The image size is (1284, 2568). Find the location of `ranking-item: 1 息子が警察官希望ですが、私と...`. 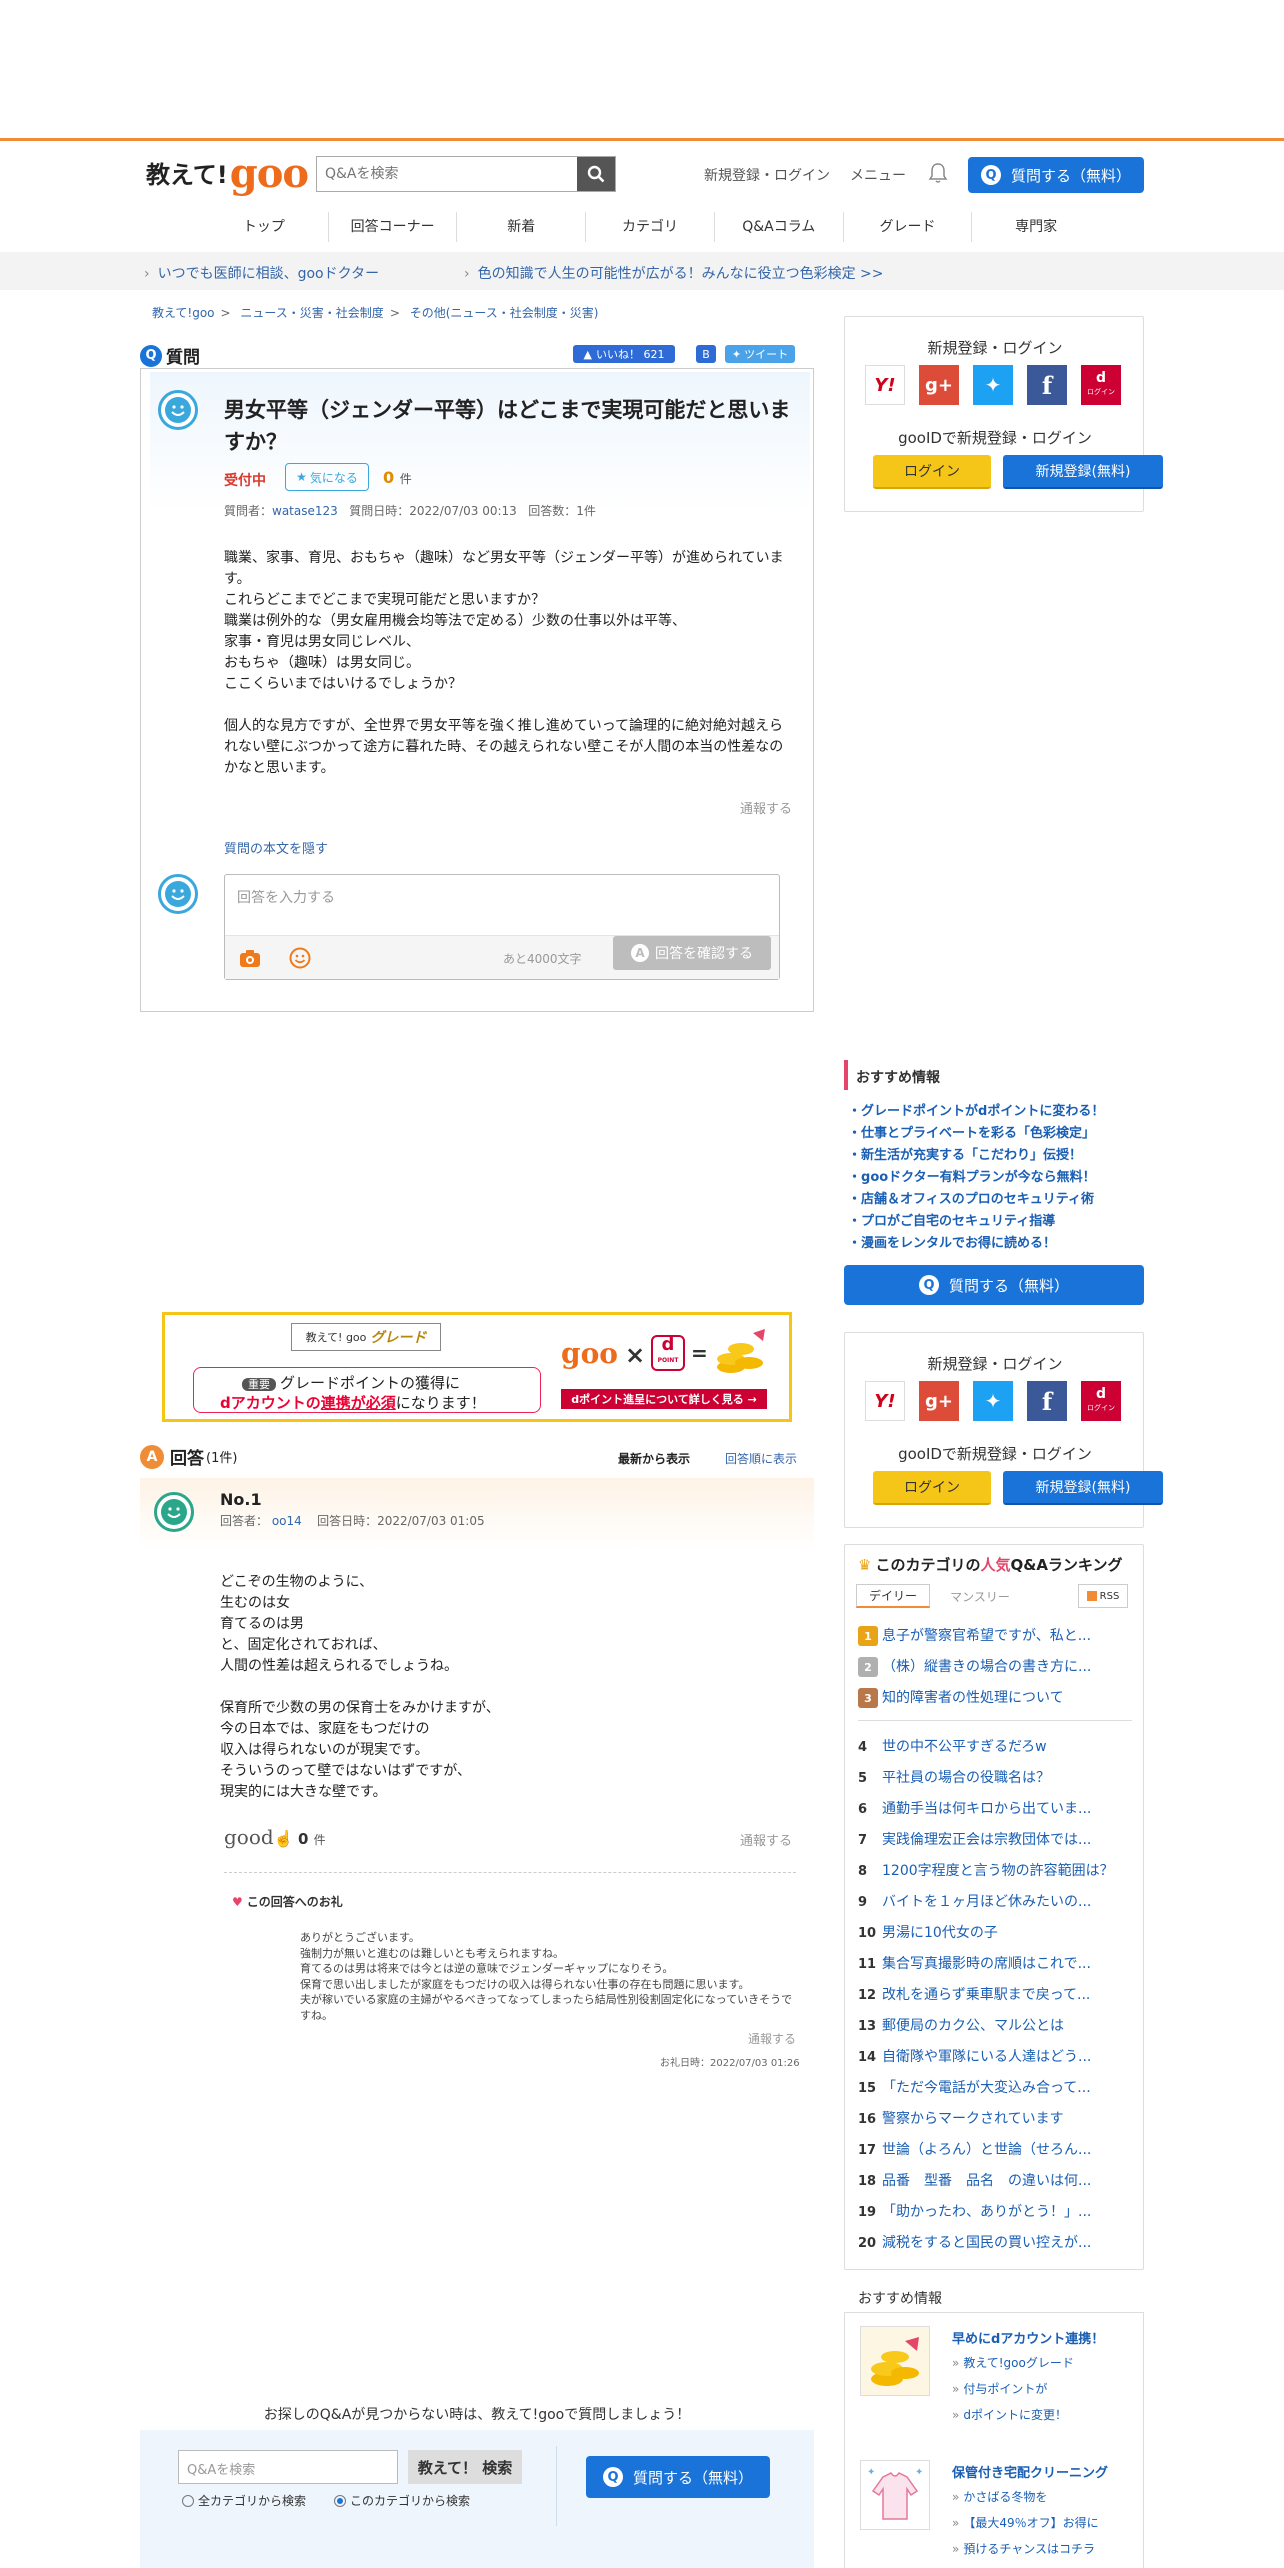

ranking-item: 1 息子が警察官希望ですが、私と... is located at coordinates (998, 1635).